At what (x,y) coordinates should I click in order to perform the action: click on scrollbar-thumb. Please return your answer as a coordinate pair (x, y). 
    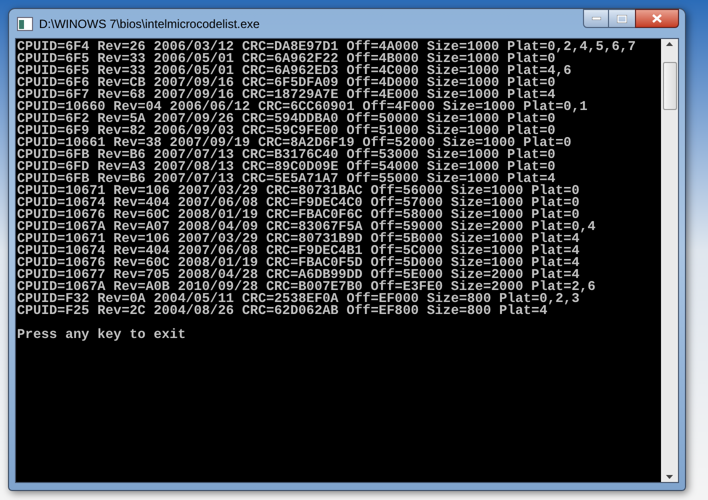
    Looking at the image, I should click on (669, 86).